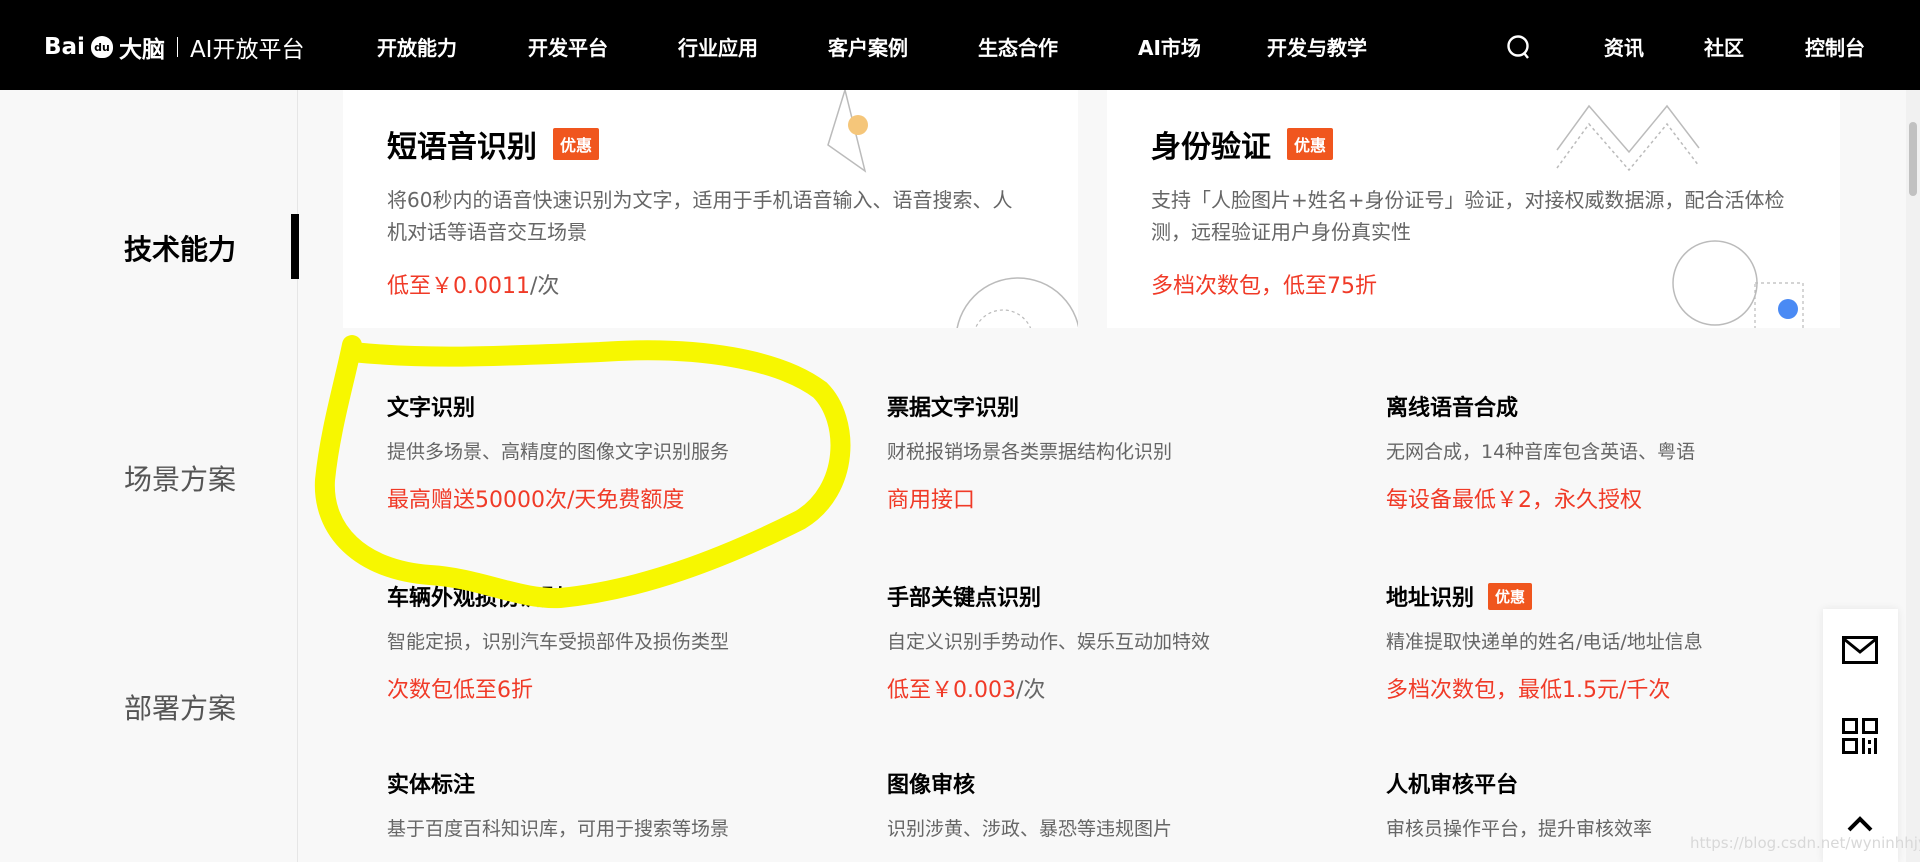 The image size is (1920, 862). What do you see at coordinates (64, 47) in the screenshot?
I see `logo-brand: Bai` at bounding box center [64, 47].